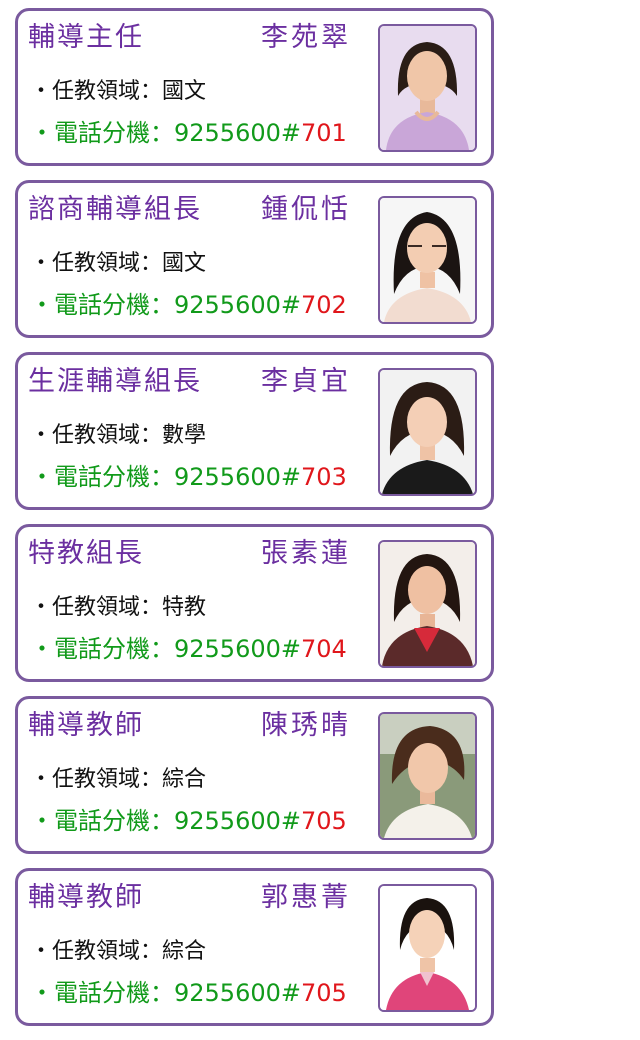 This screenshot has height=1040, width=640. What do you see at coordinates (254, 947) in the screenshot?
I see `staff-card: 輔導教師 郭惠菁 ・任教領域：綜合 ・電話分機：9255600#705` at bounding box center [254, 947].